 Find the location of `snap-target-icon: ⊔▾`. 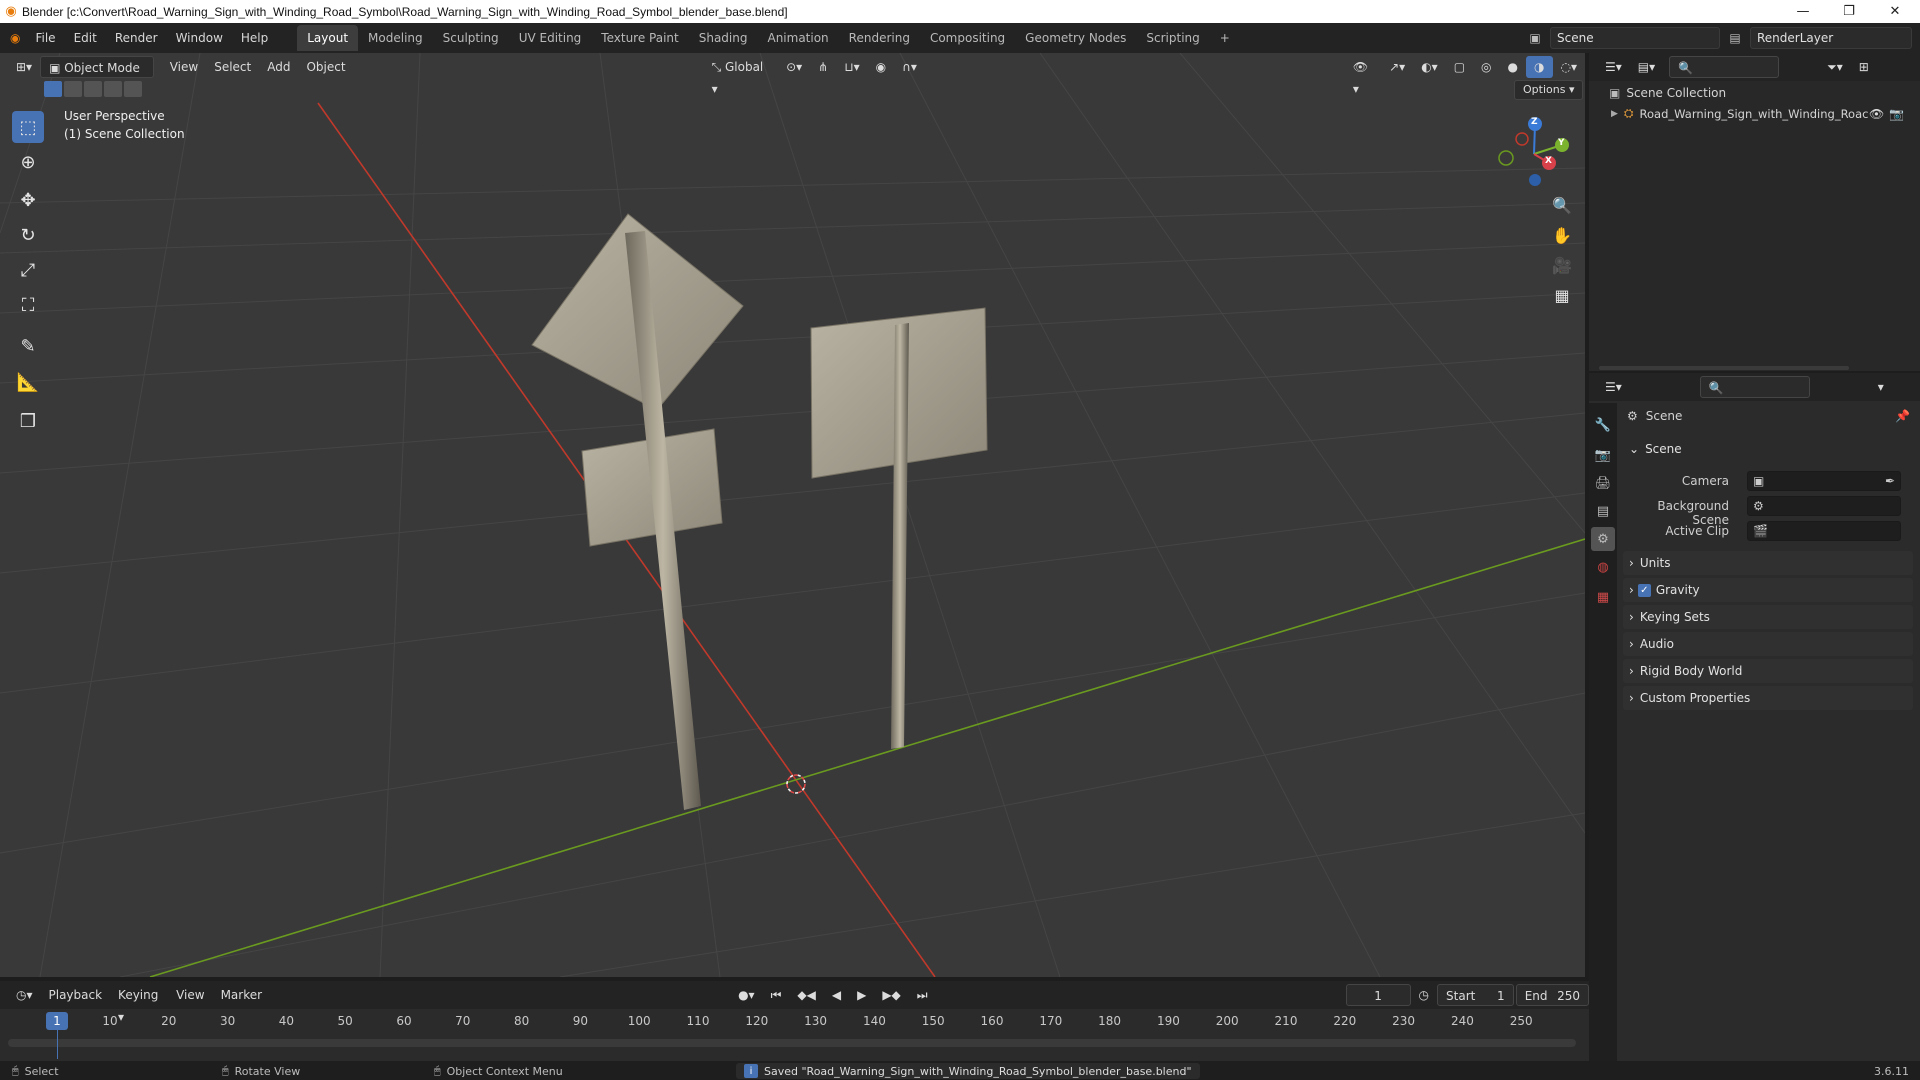

snap-target-icon: ⊔▾ is located at coordinates (851, 67).